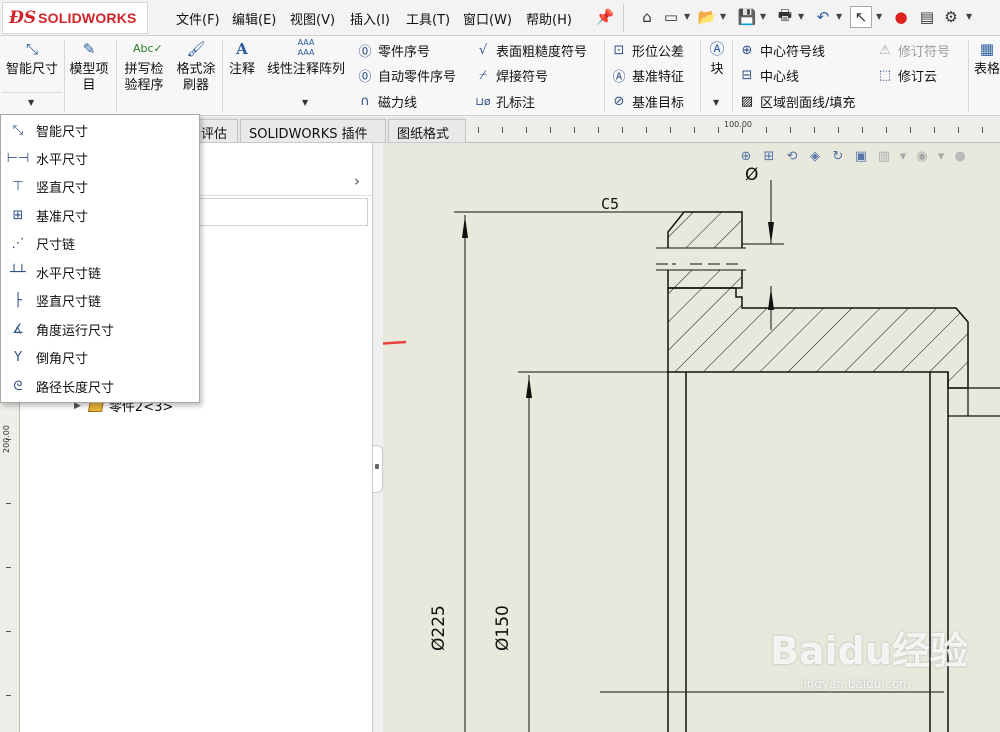 The width and height of the screenshot is (1000, 732). I want to click on area-hatch-button: ▨ 区域剖面线/填充, so click(797, 101).